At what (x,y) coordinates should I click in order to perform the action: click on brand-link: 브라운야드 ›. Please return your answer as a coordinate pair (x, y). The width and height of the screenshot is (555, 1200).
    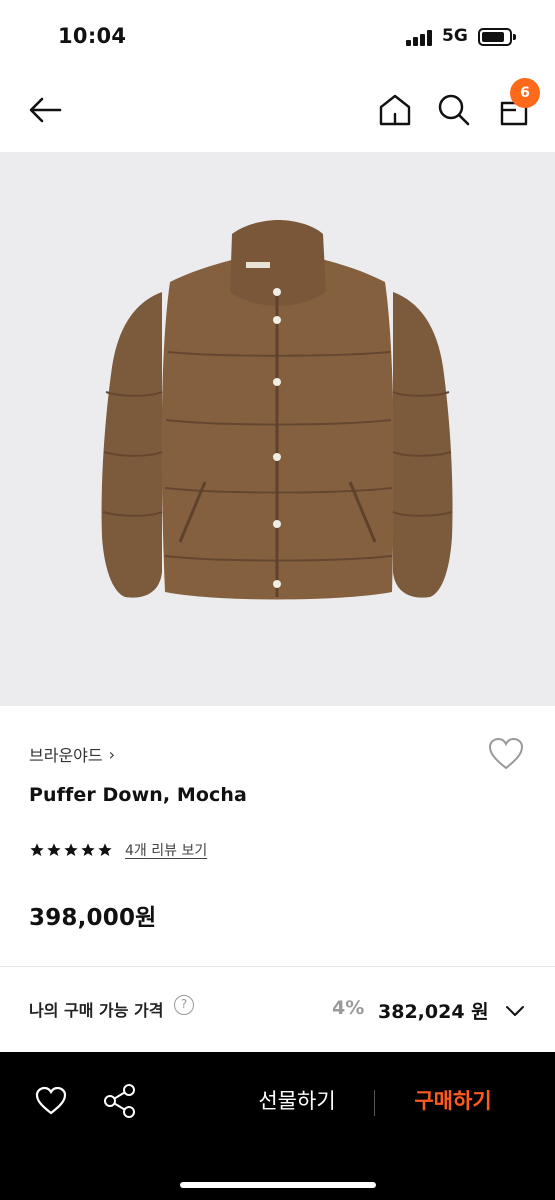
    Looking at the image, I should click on (72, 754).